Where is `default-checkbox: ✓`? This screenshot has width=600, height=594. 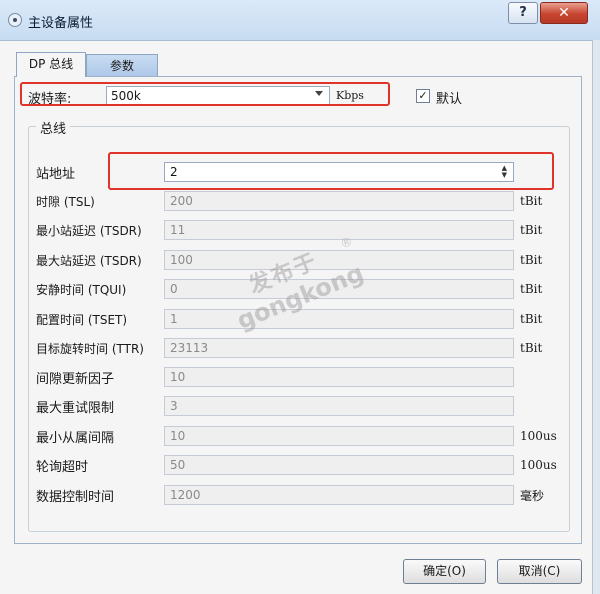
default-checkbox: ✓ is located at coordinates (423, 96).